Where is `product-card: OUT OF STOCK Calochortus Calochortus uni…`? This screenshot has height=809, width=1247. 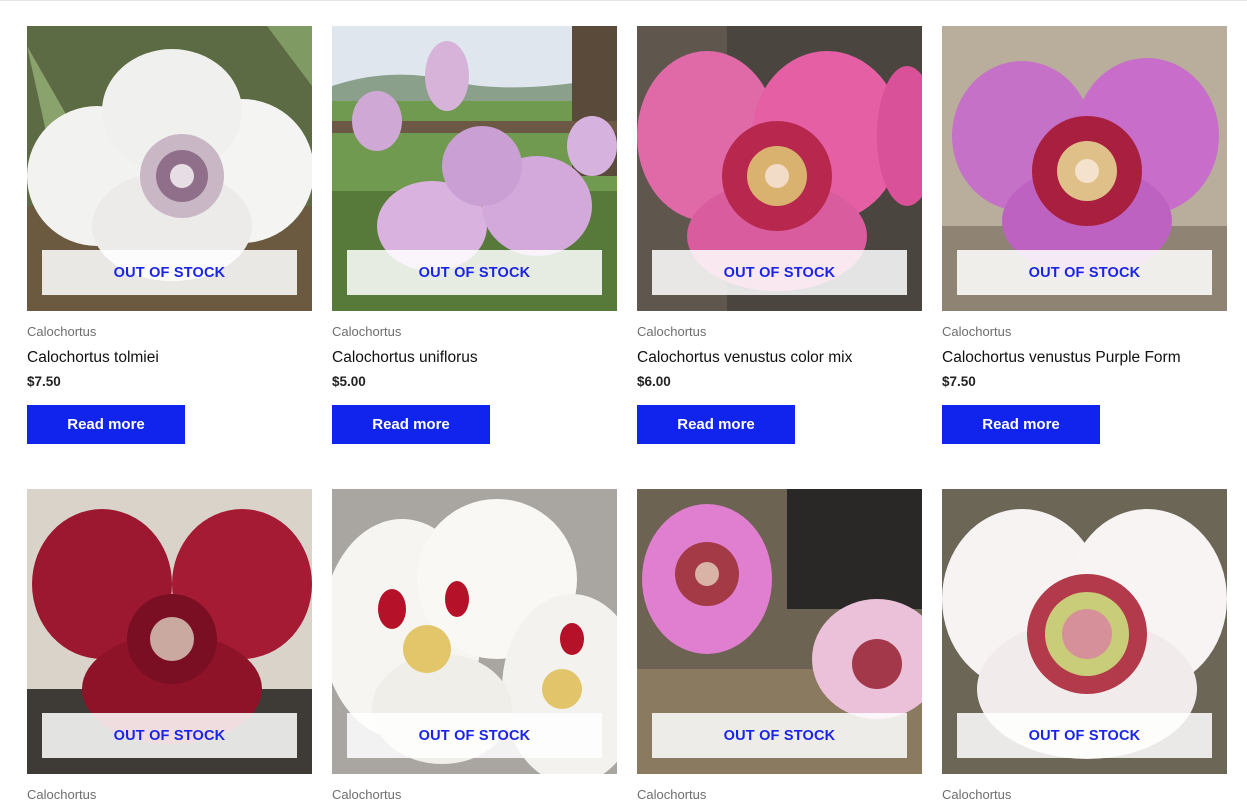
product-card: OUT OF STOCK Calochortus Calochortus uni… is located at coordinates (474, 257).